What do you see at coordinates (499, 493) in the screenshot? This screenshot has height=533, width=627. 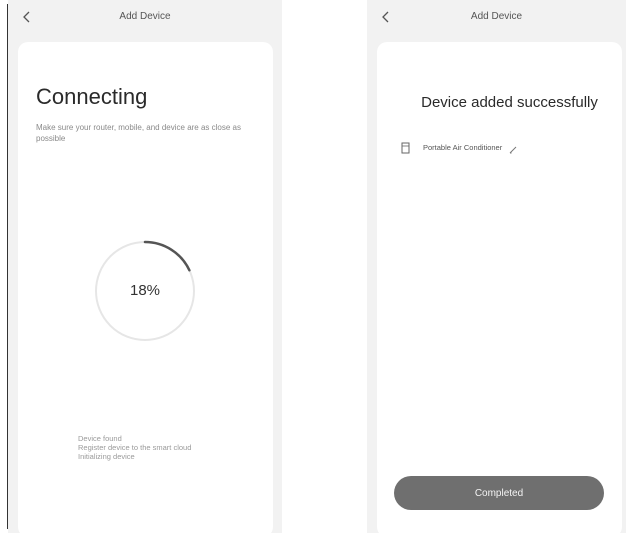 I see `completed-button: Completed` at bounding box center [499, 493].